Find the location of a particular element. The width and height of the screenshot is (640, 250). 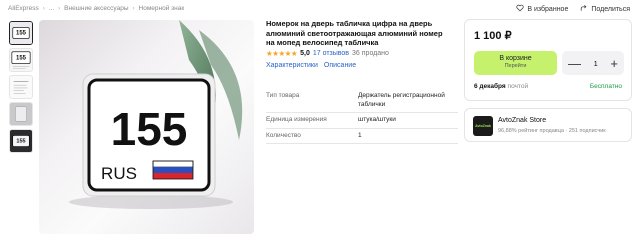

decrease-quantity-button: — is located at coordinates (574, 63).